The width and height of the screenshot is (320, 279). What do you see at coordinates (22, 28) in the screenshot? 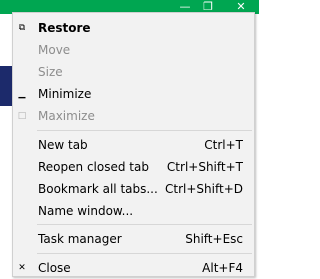
I see `restore-glyph-icon: ⧉` at bounding box center [22, 28].